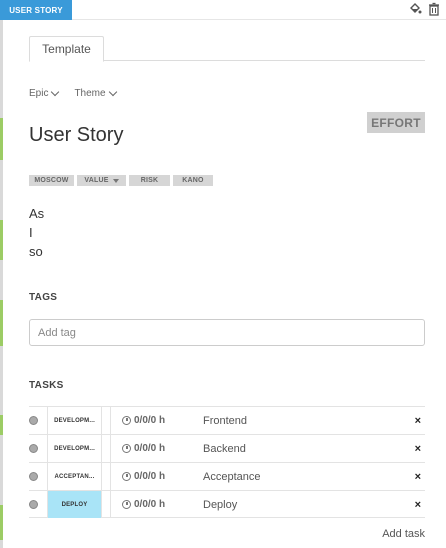 This screenshot has width=446, height=548. What do you see at coordinates (36, 10) in the screenshot?
I see `user-story-tab: USER STORY` at bounding box center [36, 10].